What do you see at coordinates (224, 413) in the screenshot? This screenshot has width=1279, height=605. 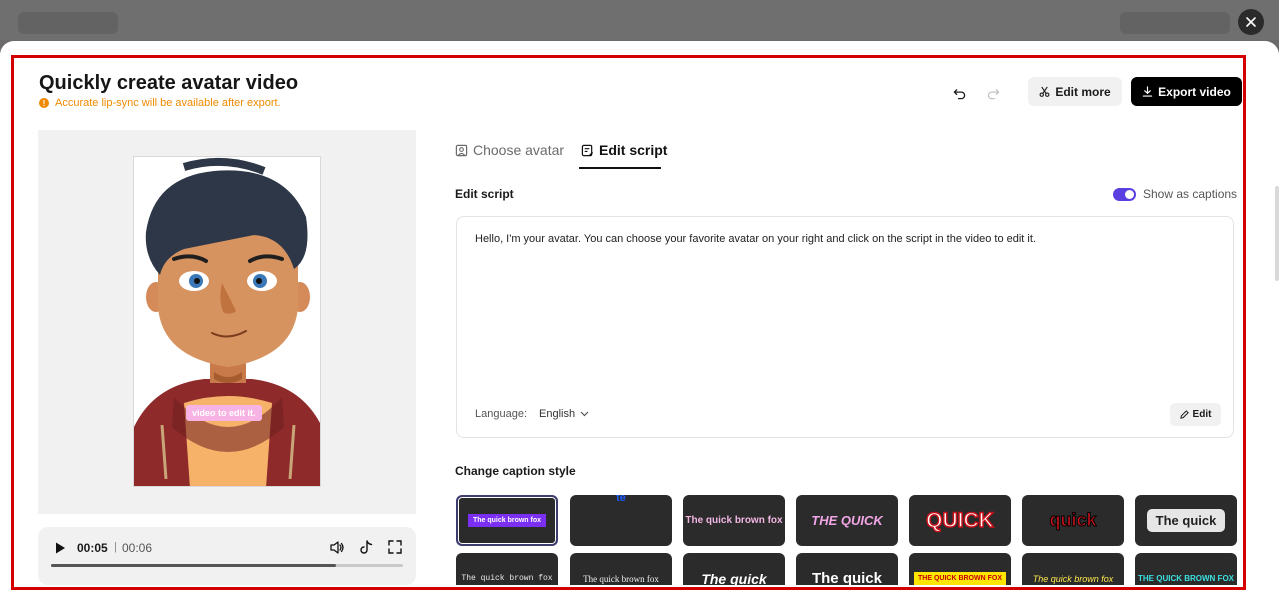 I see `caption-overlay: video to edit it.` at bounding box center [224, 413].